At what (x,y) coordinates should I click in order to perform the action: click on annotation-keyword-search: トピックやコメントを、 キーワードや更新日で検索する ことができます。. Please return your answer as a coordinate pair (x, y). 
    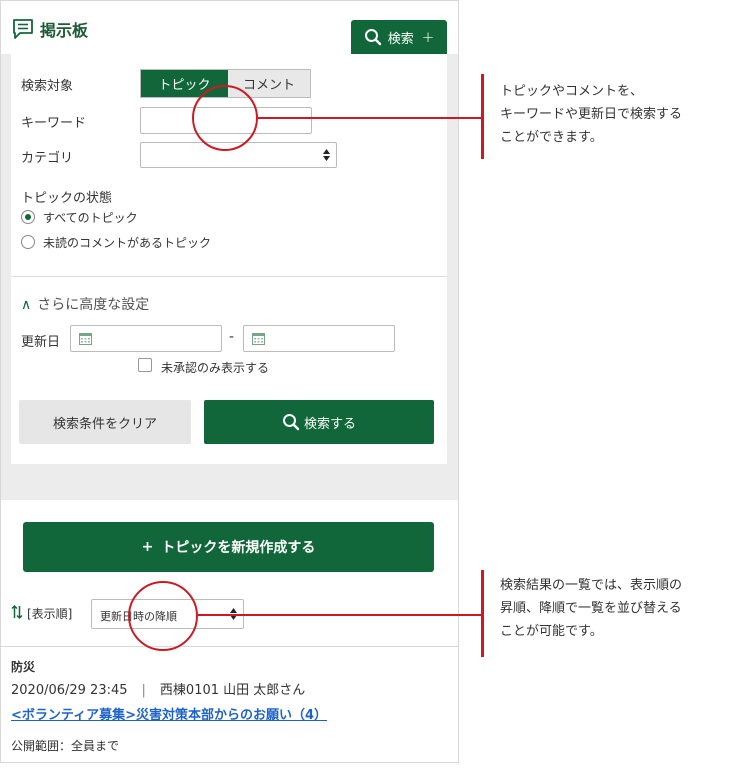
    Looking at the image, I should click on (591, 114).